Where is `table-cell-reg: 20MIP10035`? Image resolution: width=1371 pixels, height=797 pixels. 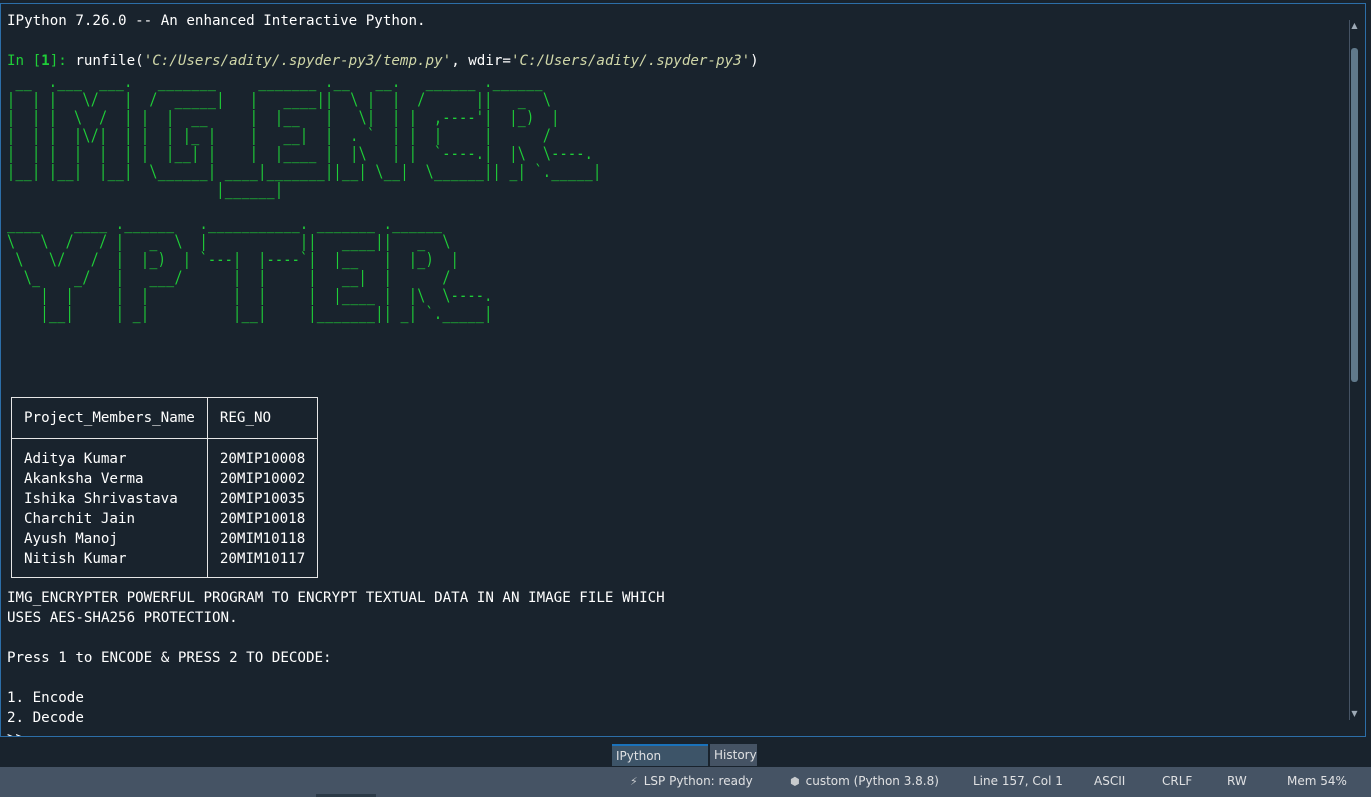 table-cell-reg: 20MIP10035 is located at coordinates (262, 499).